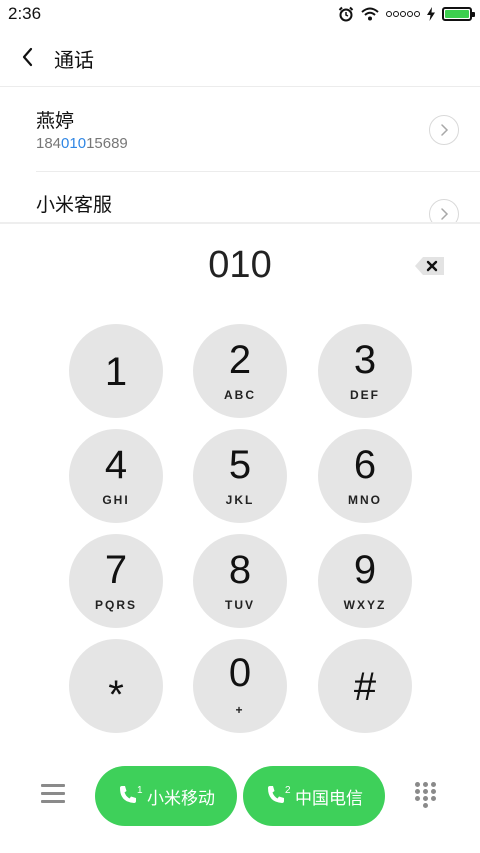 The height and width of the screenshot is (853, 480). What do you see at coordinates (74, 60) in the screenshot?
I see `page-title: 通话` at bounding box center [74, 60].